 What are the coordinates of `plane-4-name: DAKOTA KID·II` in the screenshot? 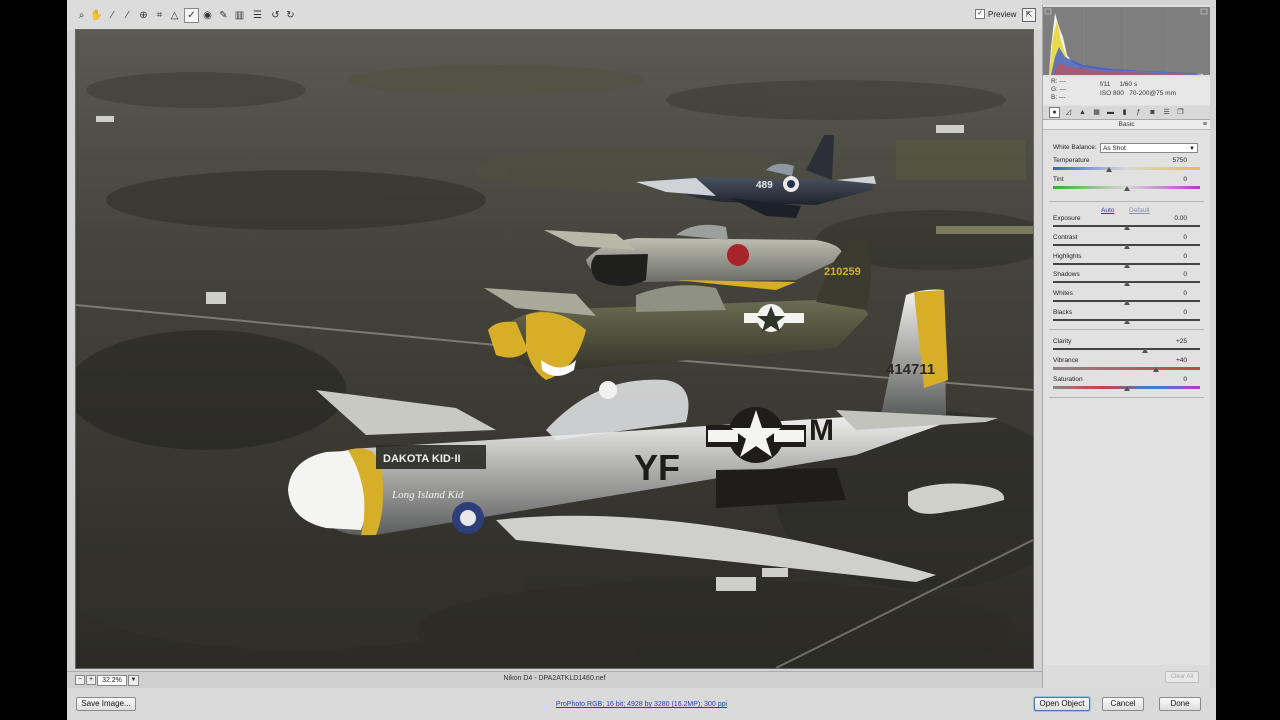 It's located at (422, 459).